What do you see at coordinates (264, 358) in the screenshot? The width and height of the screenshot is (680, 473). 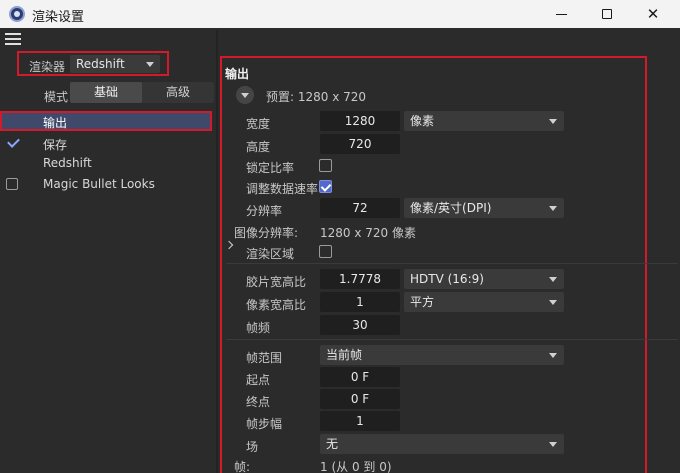 I see `frame-range-label: 帧范围` at bounding box center [264, 358].